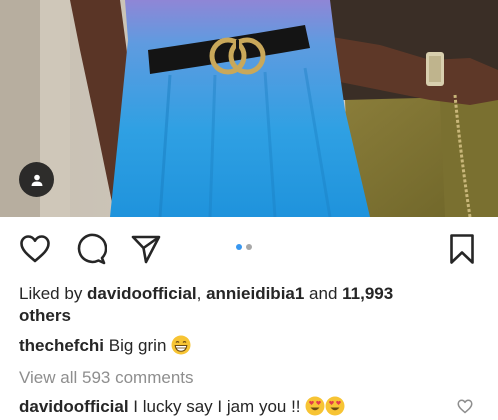  I want to click on action-bar, so click(249, 247).